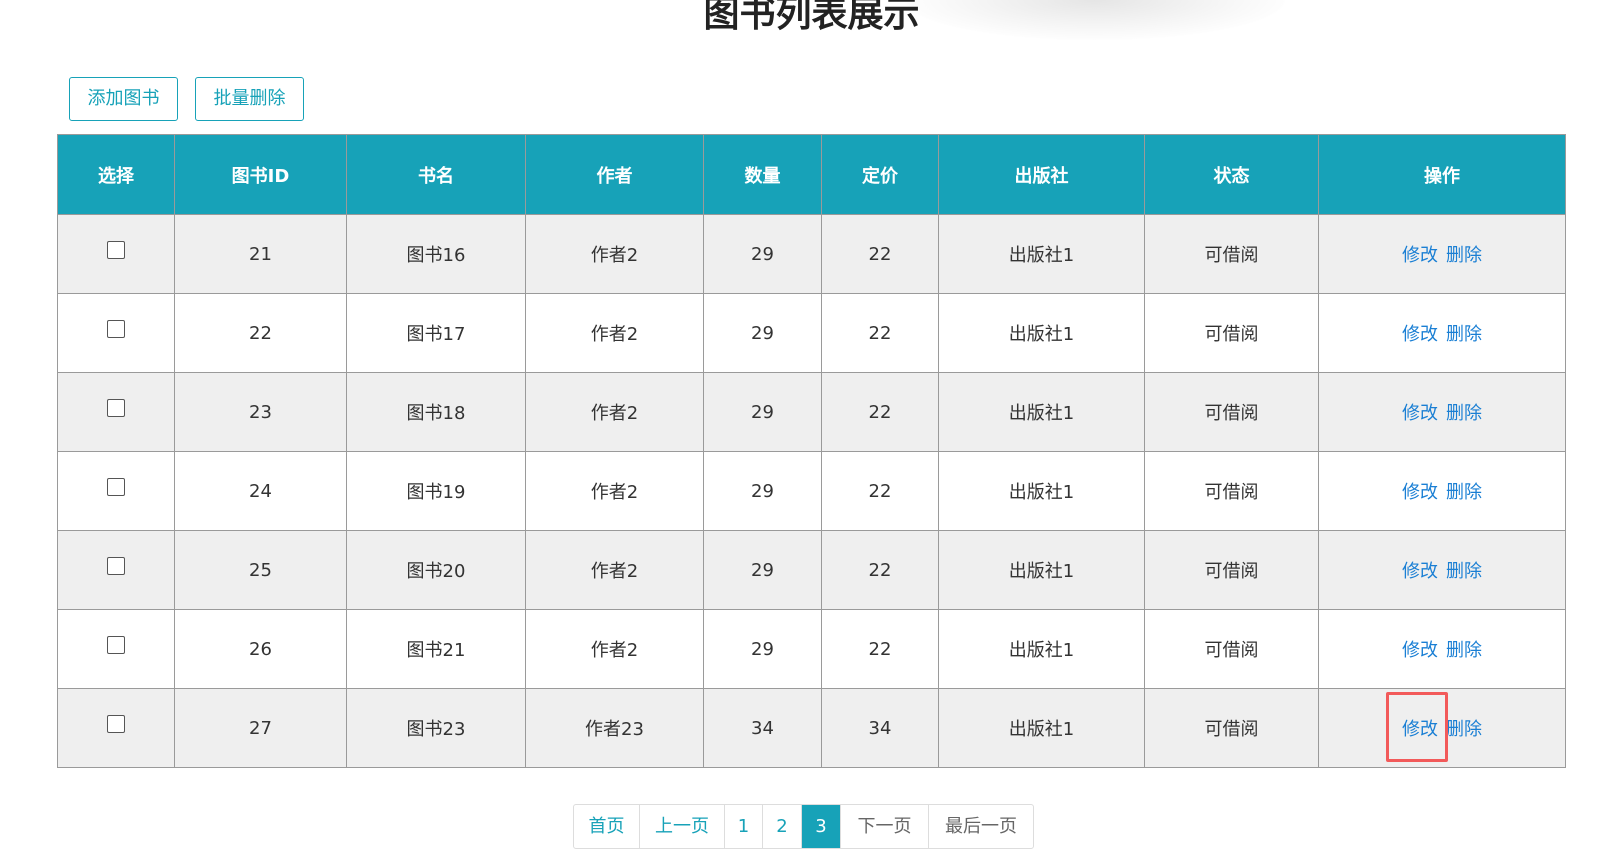  I want to click on table-header-row: 选择 图书ID 书名 作者 数量 定价 出版社 状态 操作, so click(811, 174).